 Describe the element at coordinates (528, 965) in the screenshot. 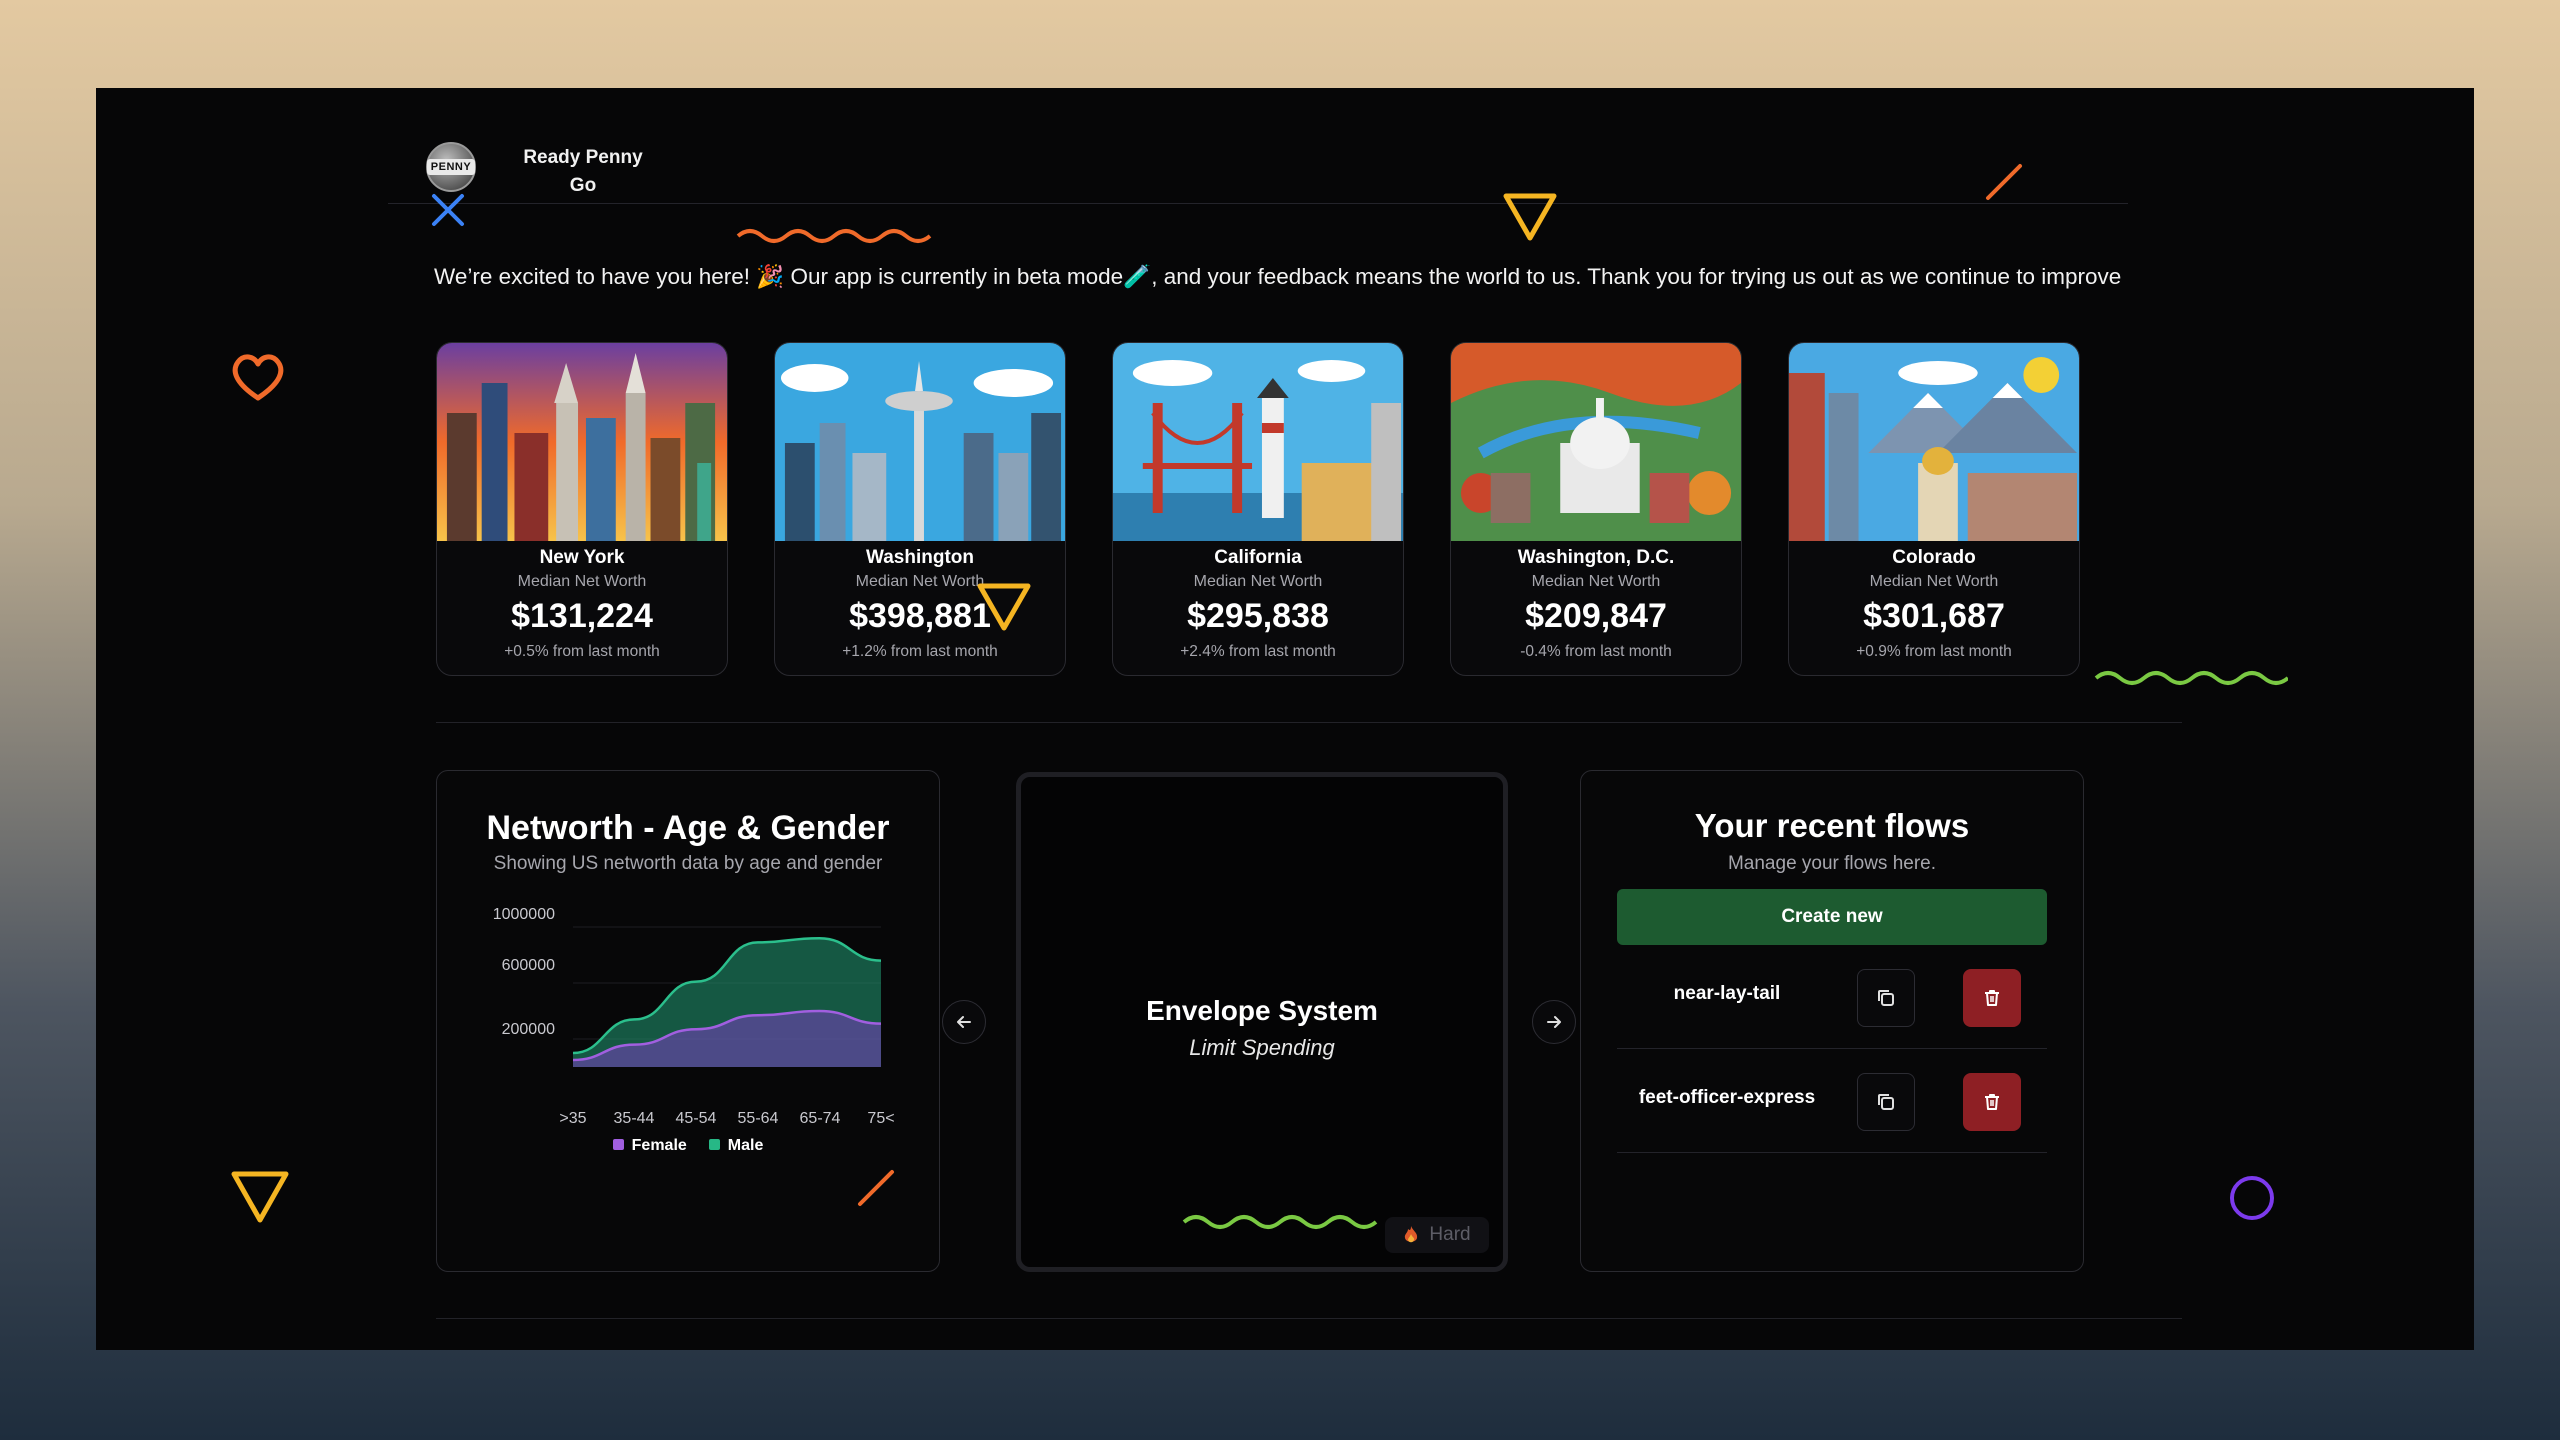

I see `y-tick-label: 600000` at that location.